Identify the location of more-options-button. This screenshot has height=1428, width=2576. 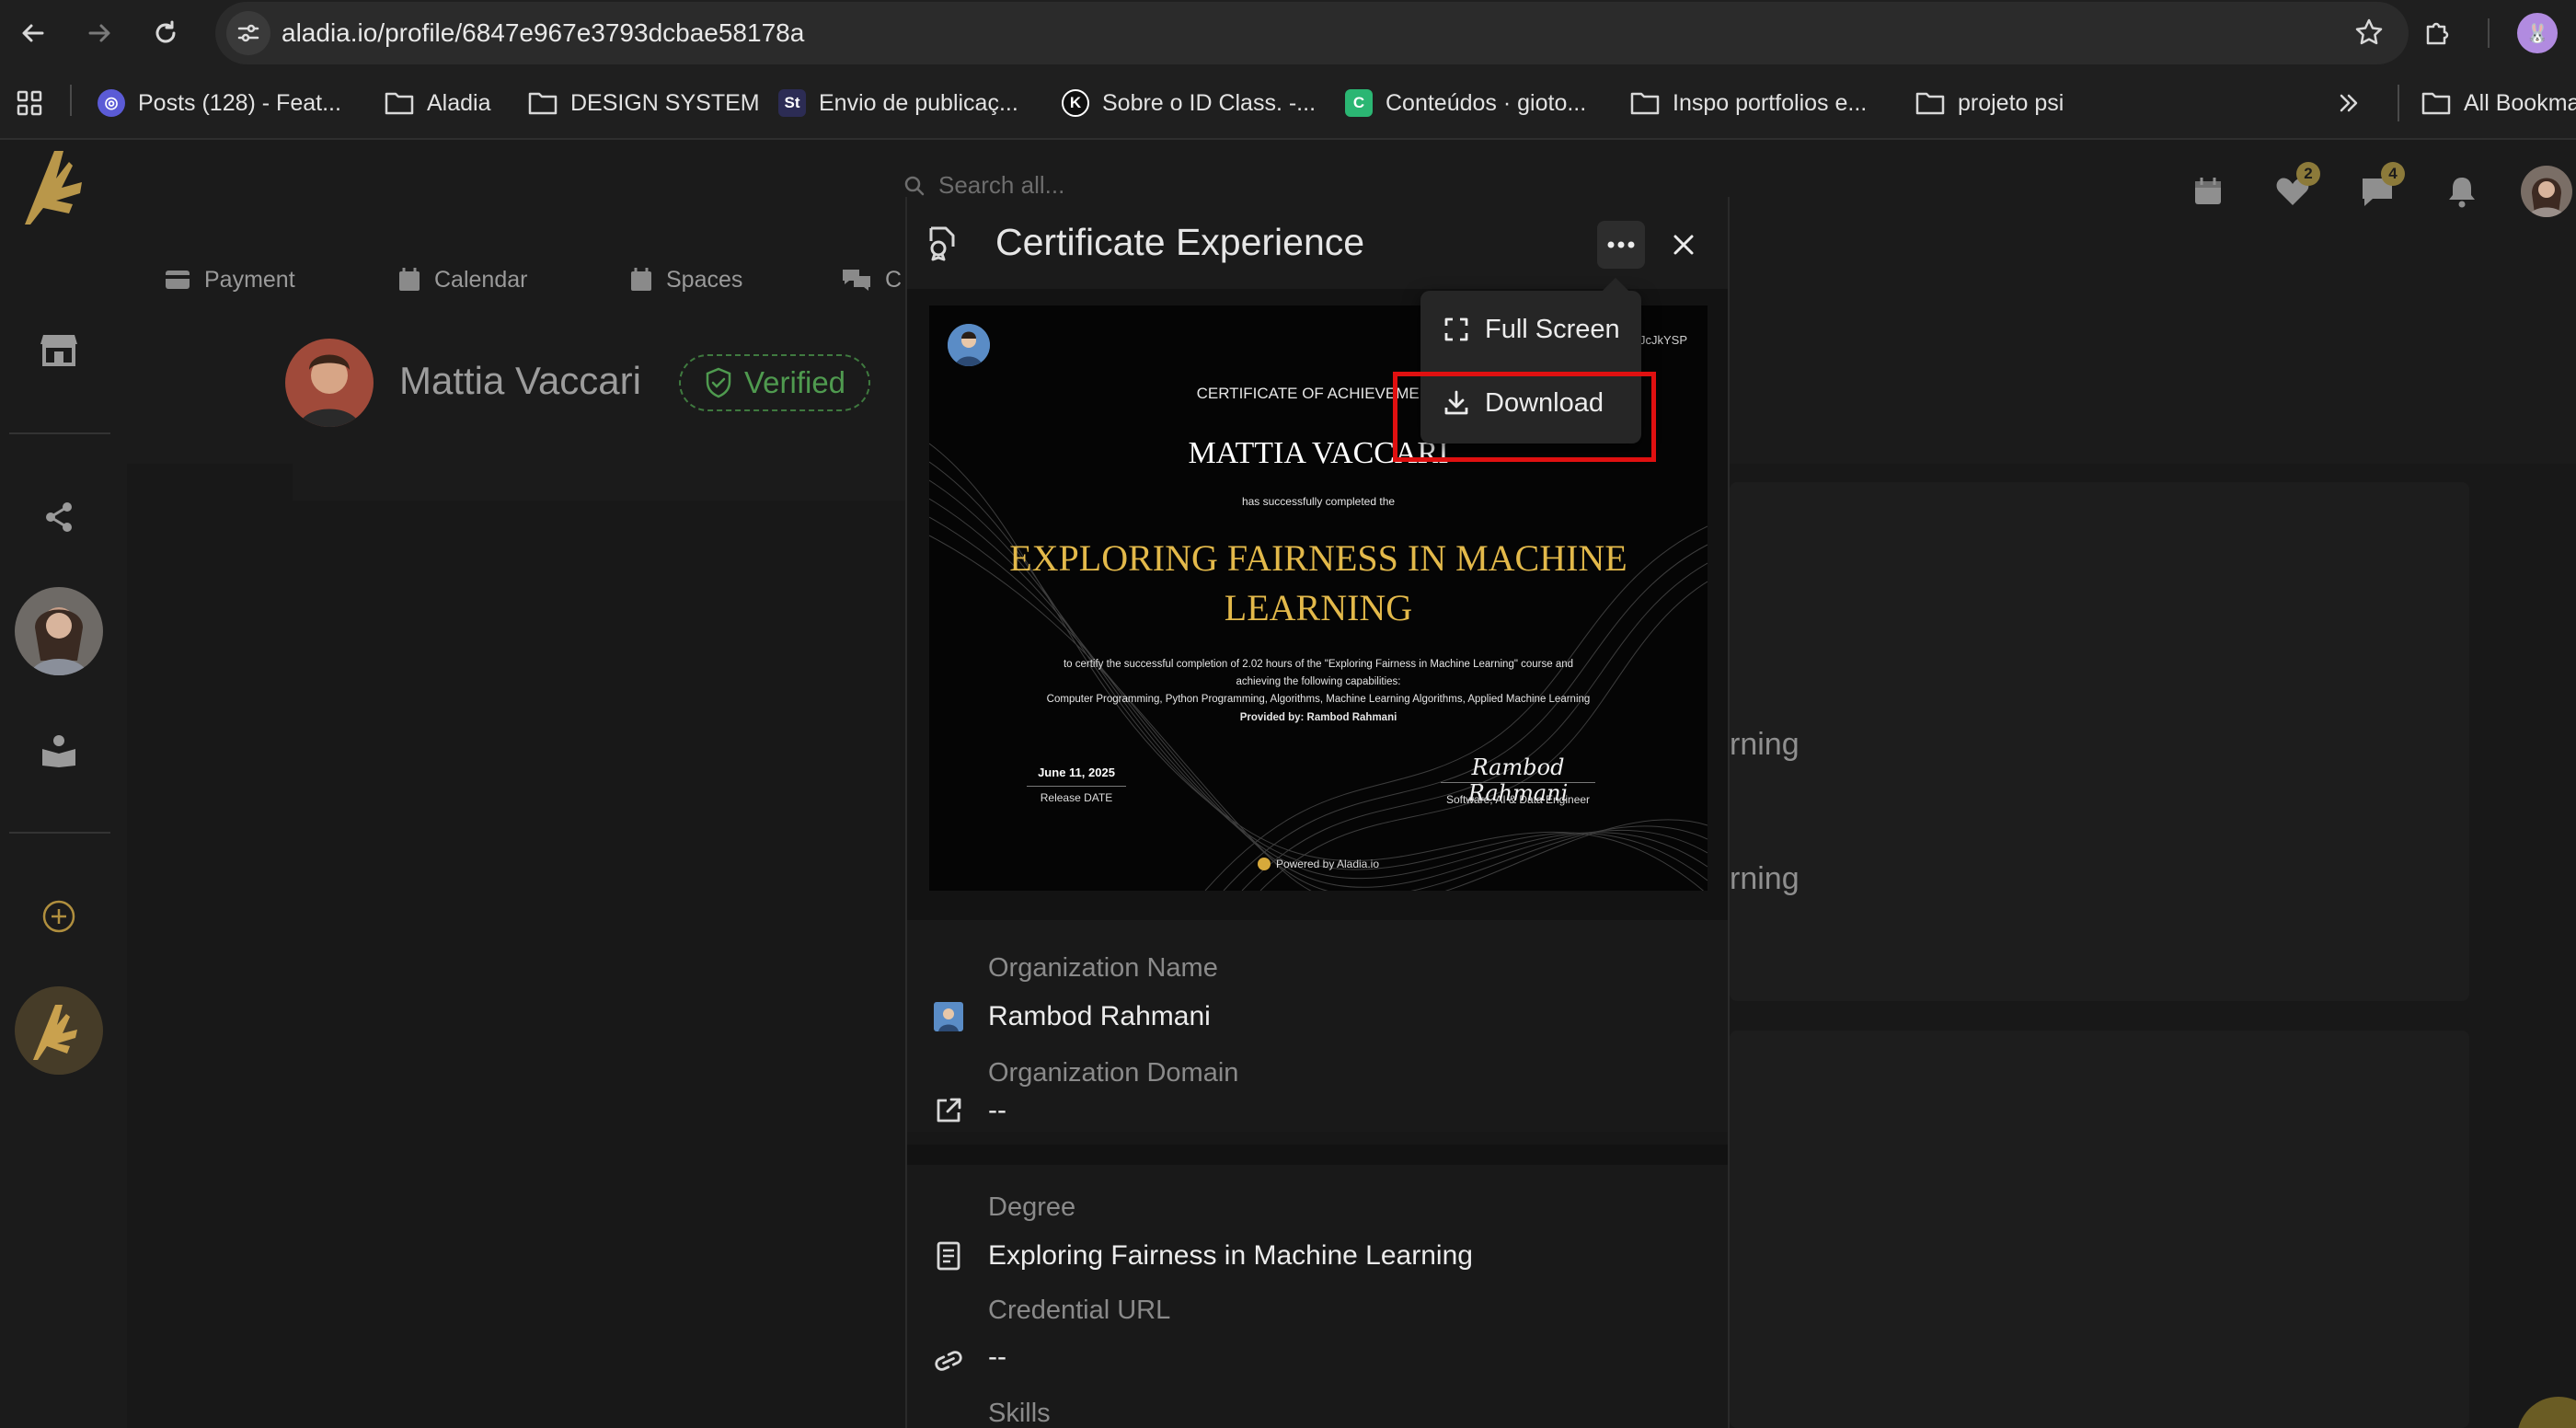
(1621, 245).